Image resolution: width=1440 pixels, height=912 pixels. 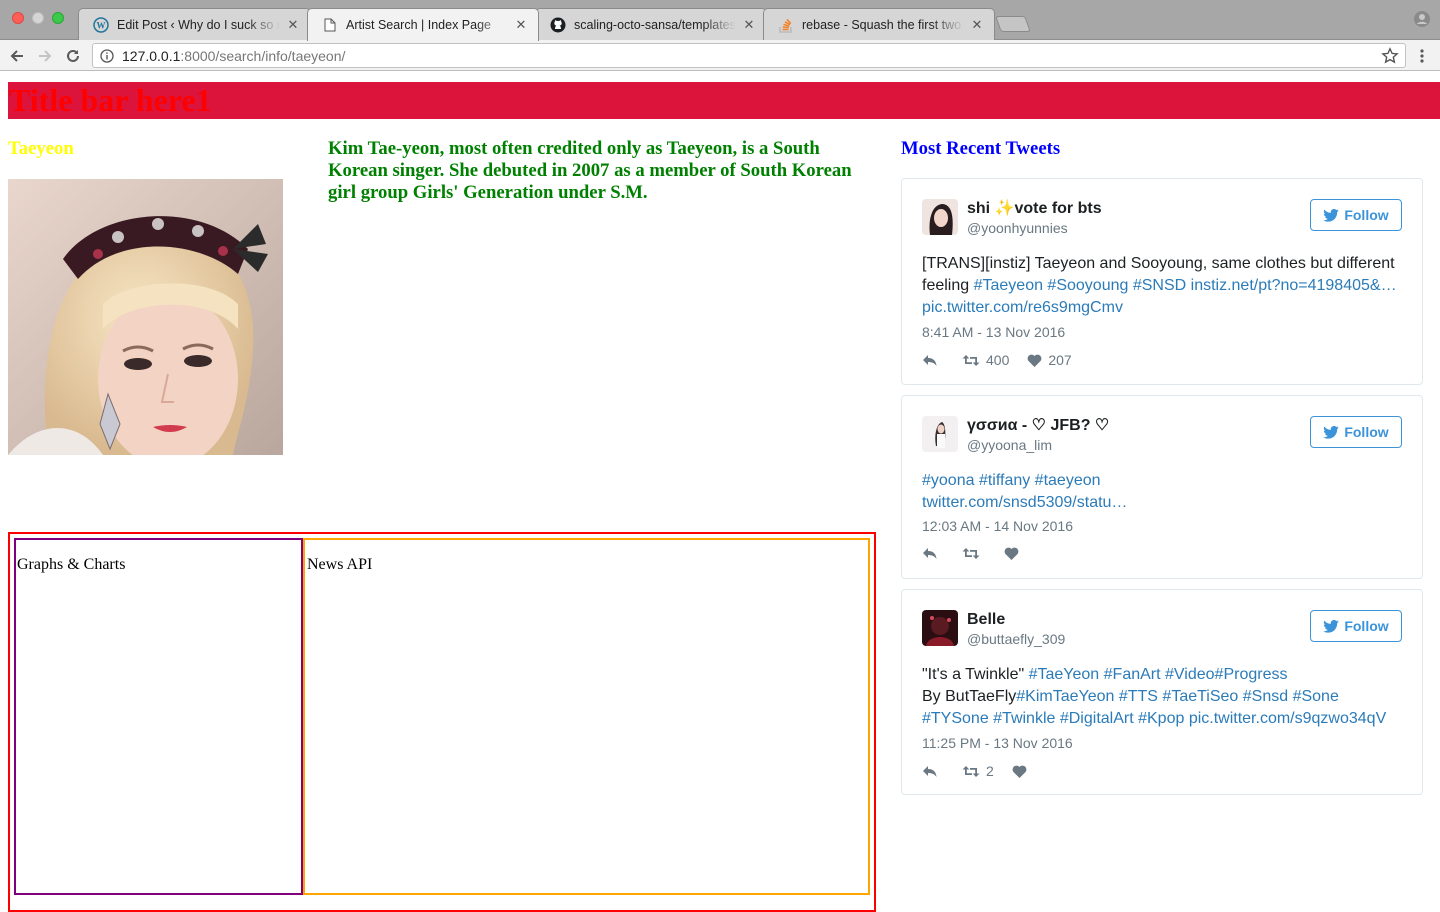 What do you see at coordinates (151, 55) in the screenshot?
I see `url-host: 127.0.0.1` at bounding box center [151, 55].